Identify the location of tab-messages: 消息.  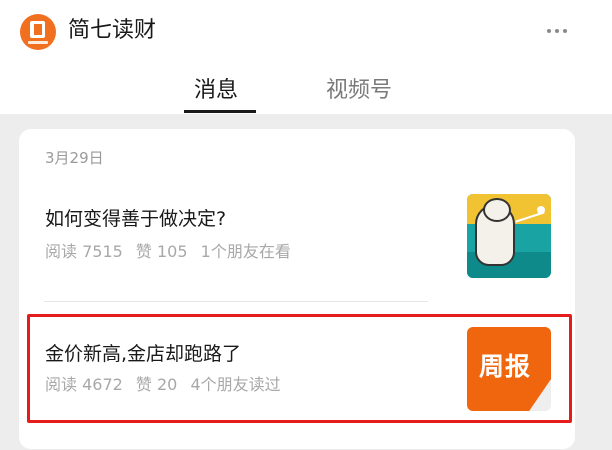
(216, 91).